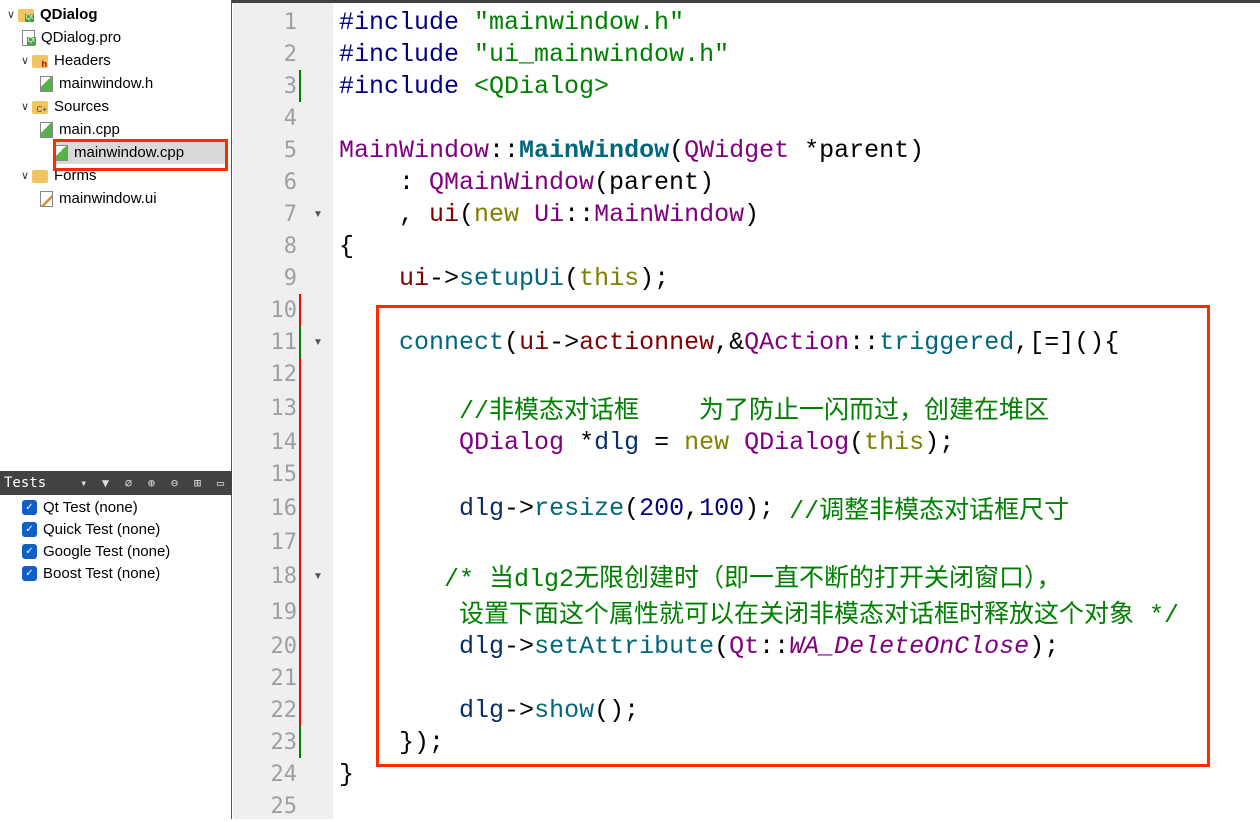 This screenshot has height=822, width=1260. What do you see at coordinates (579, 22) in the screenshot?
I see `code-token: "mainwindow.h"` at bounding box center [579, 22].